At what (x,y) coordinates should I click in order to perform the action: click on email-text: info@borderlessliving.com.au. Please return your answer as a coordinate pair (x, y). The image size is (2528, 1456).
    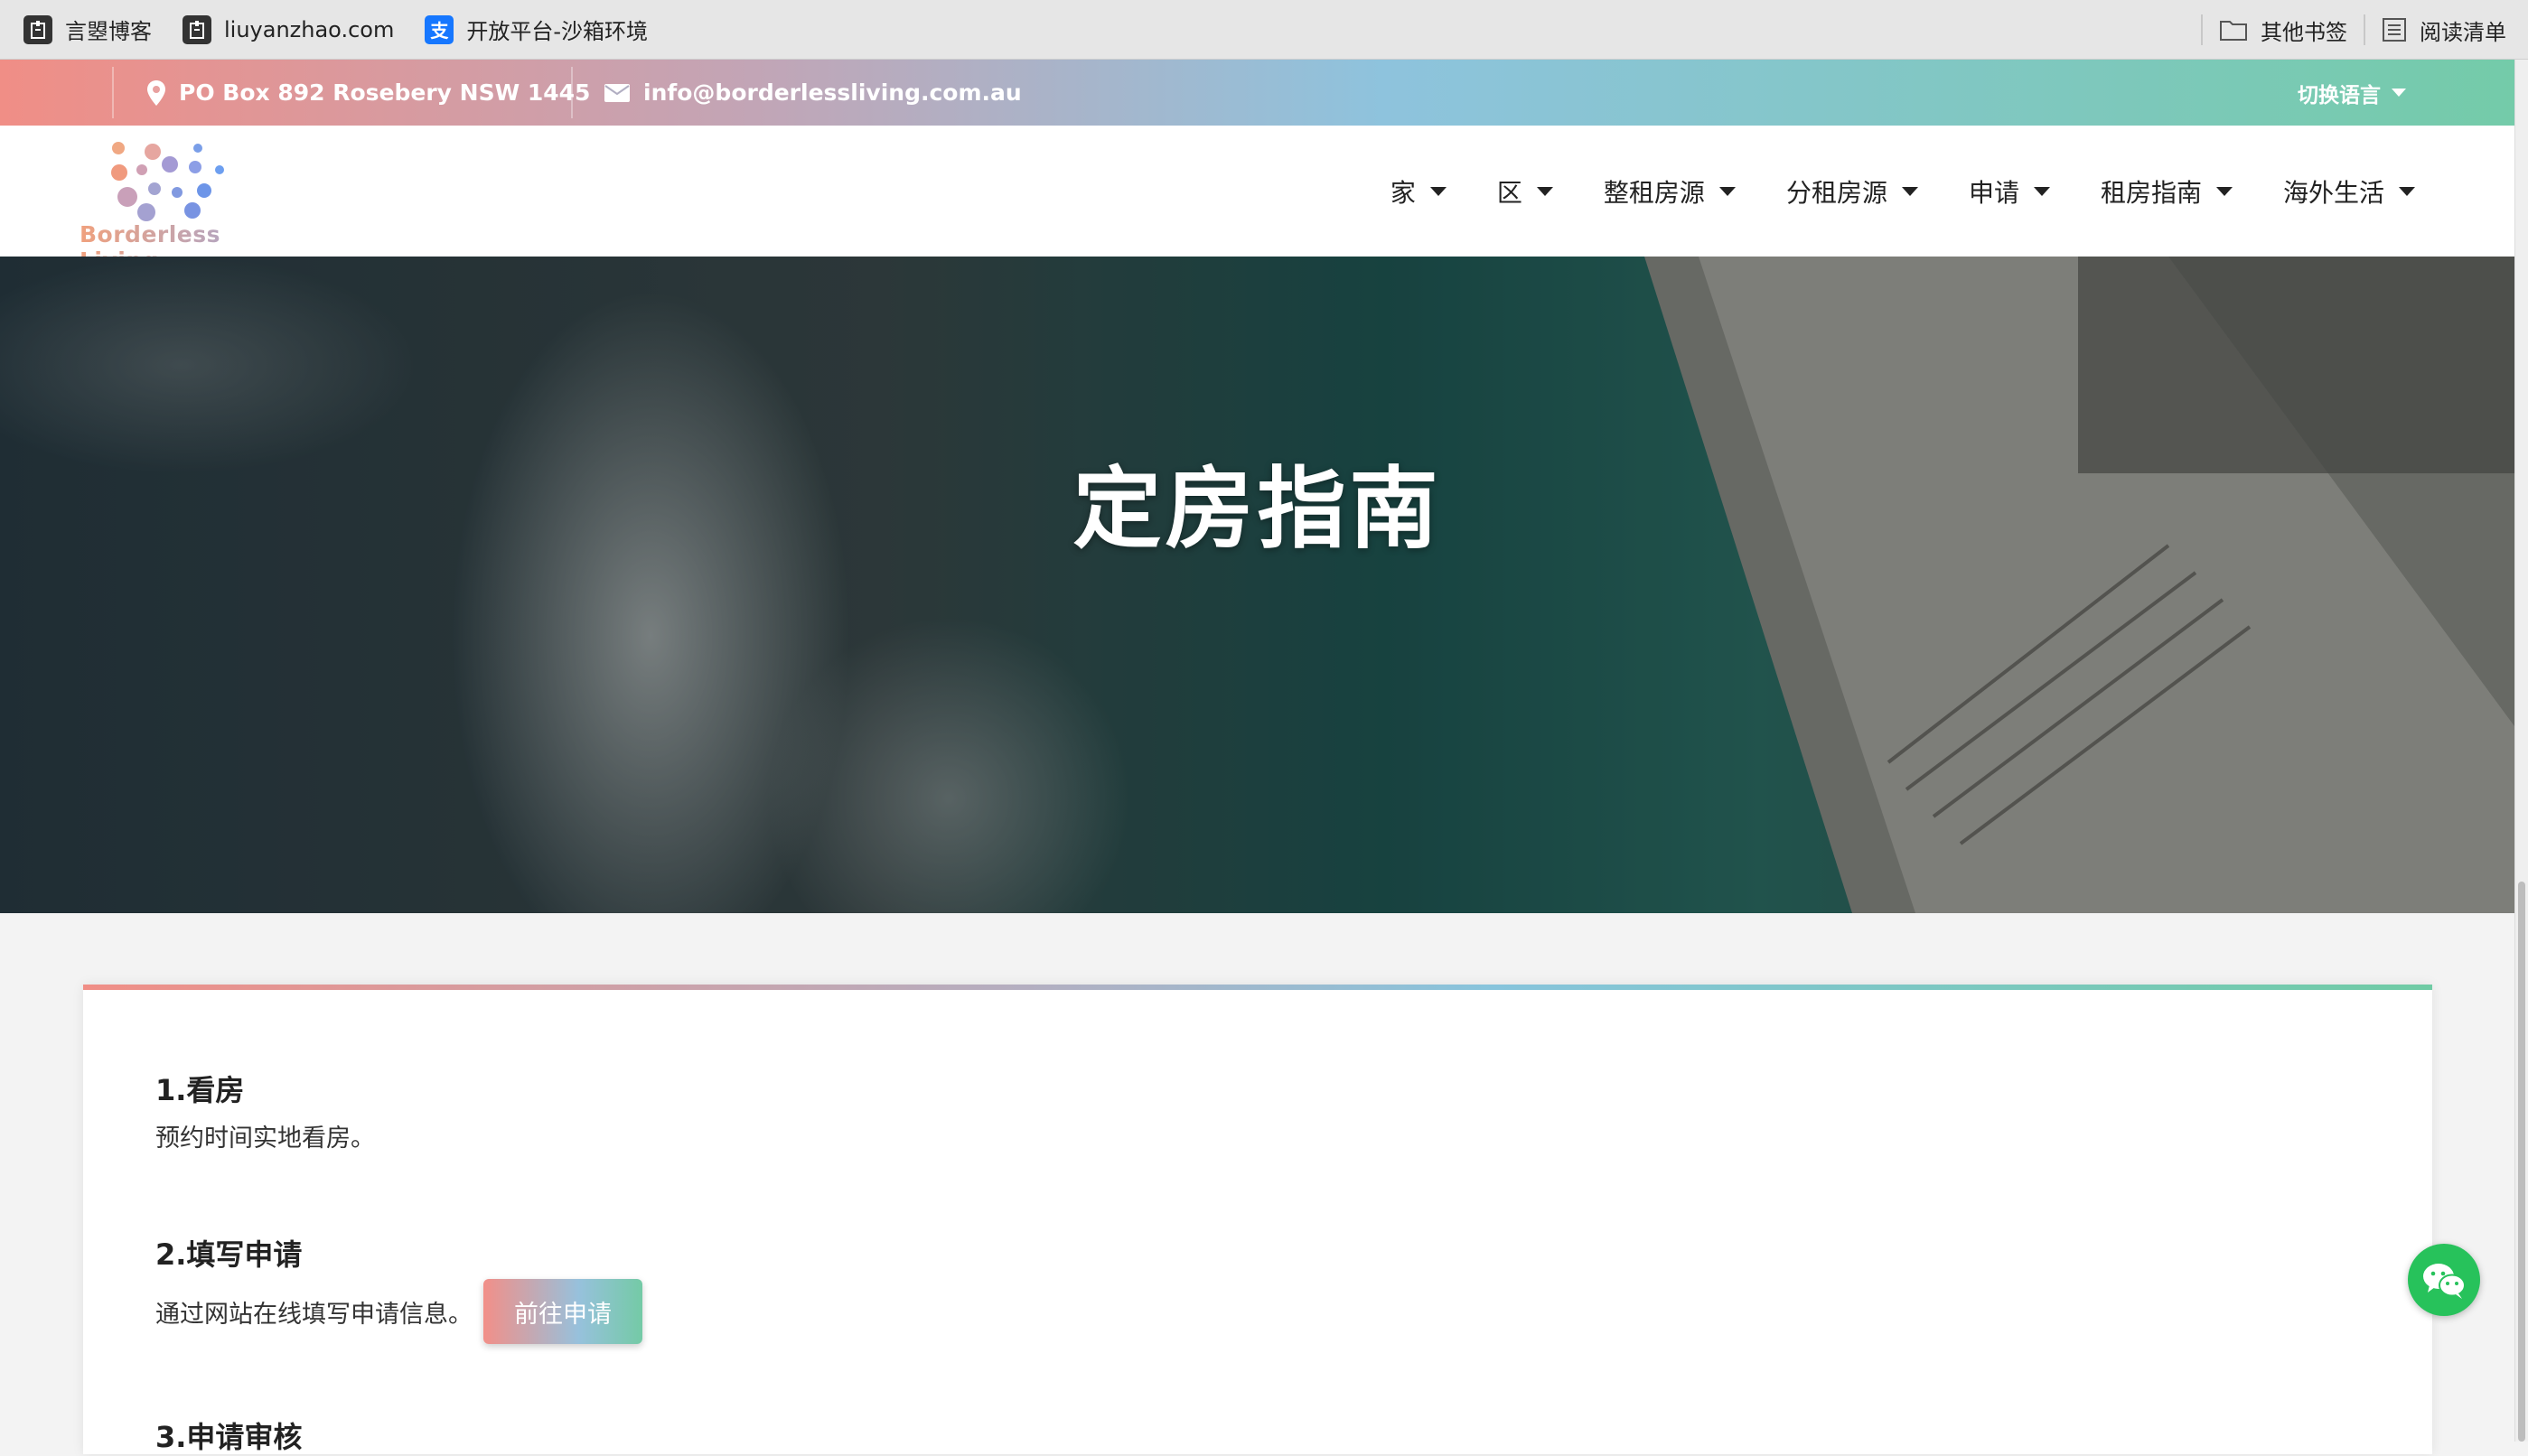
    Looking at the image, I should click on (832, 92).